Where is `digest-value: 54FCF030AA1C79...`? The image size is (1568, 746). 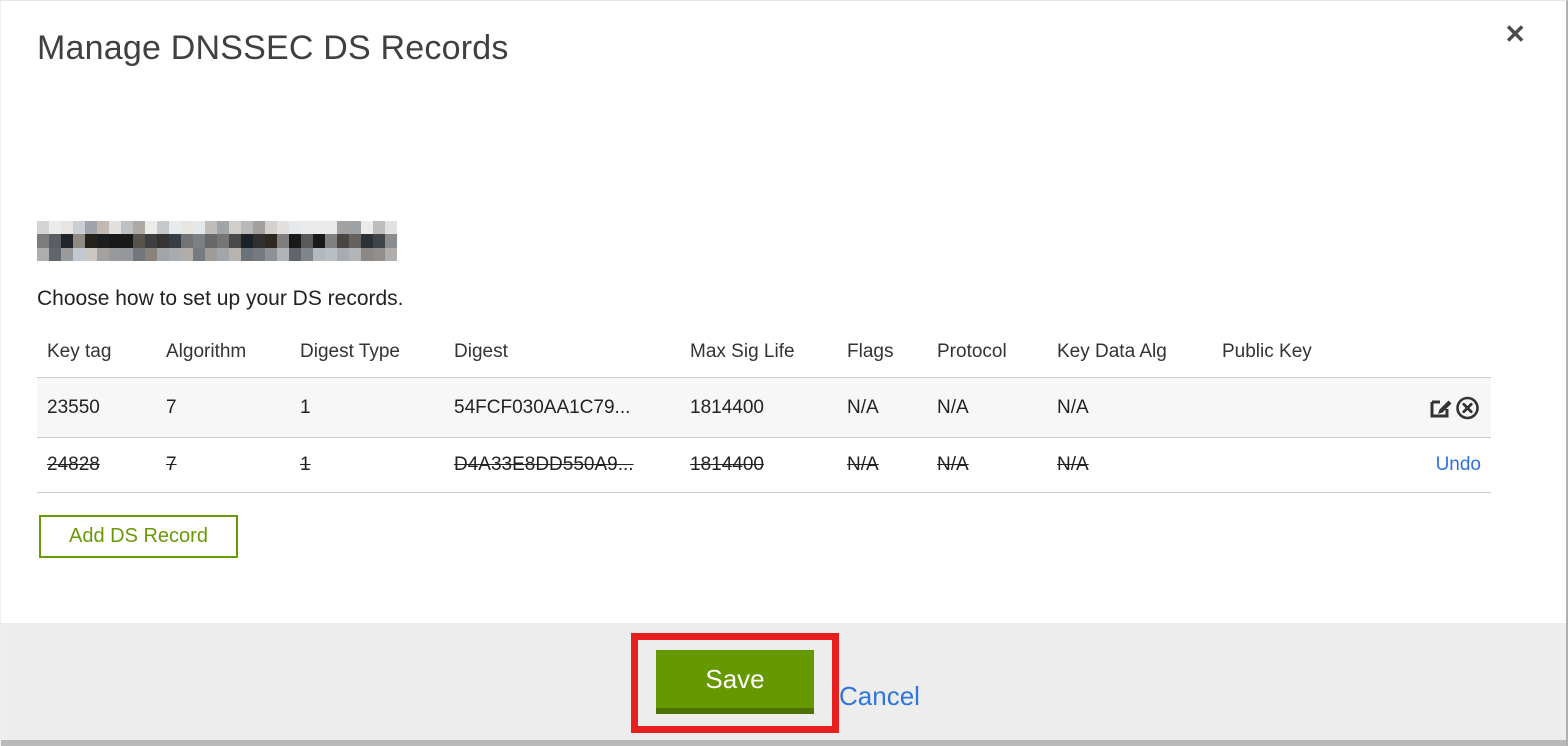
digest-value: 54FCF030AA1C79... is located at coordinates (542, 407).